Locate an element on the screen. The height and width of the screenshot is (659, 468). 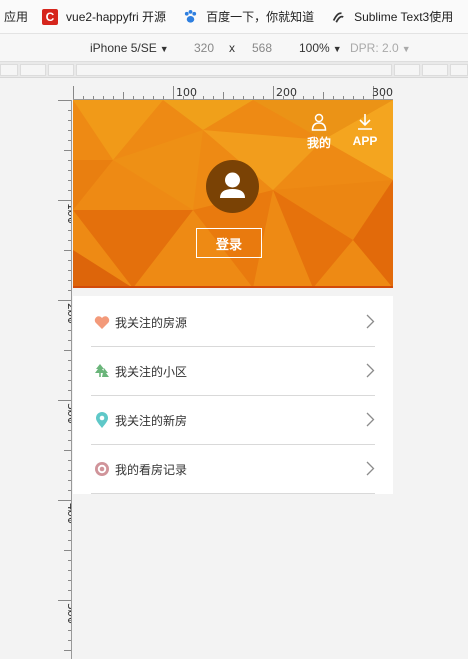
v-ruler-label-100: 100 is located at coordinates (68, 213).